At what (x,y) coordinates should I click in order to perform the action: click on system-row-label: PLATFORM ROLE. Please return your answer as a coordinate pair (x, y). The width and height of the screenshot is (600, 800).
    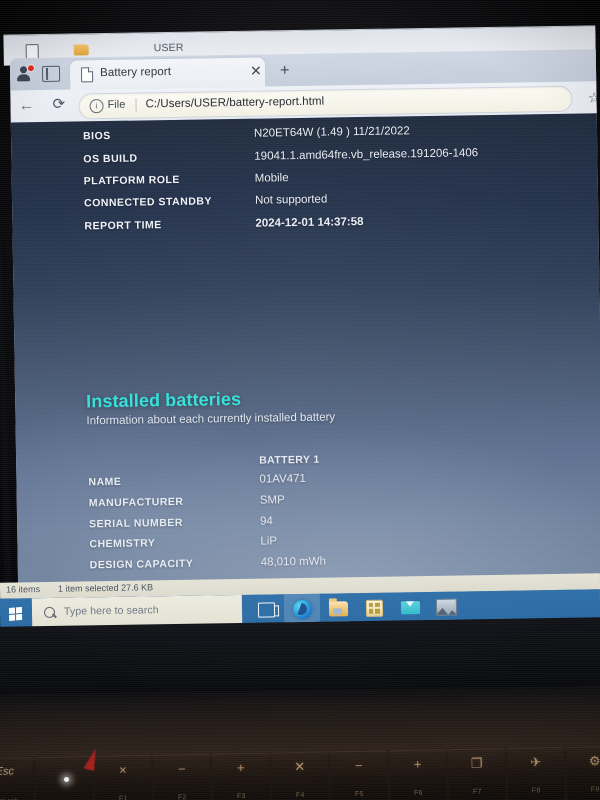
    Looking at the image, I should click on (131, 180).